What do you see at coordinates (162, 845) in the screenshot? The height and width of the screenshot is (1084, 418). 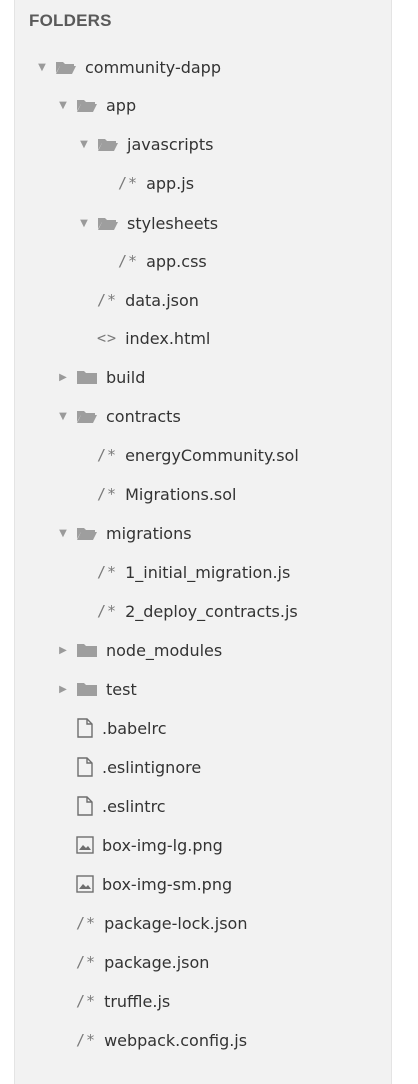 I see `tree-item-label: box-img-lg.png` at bounding box center [162, 845].